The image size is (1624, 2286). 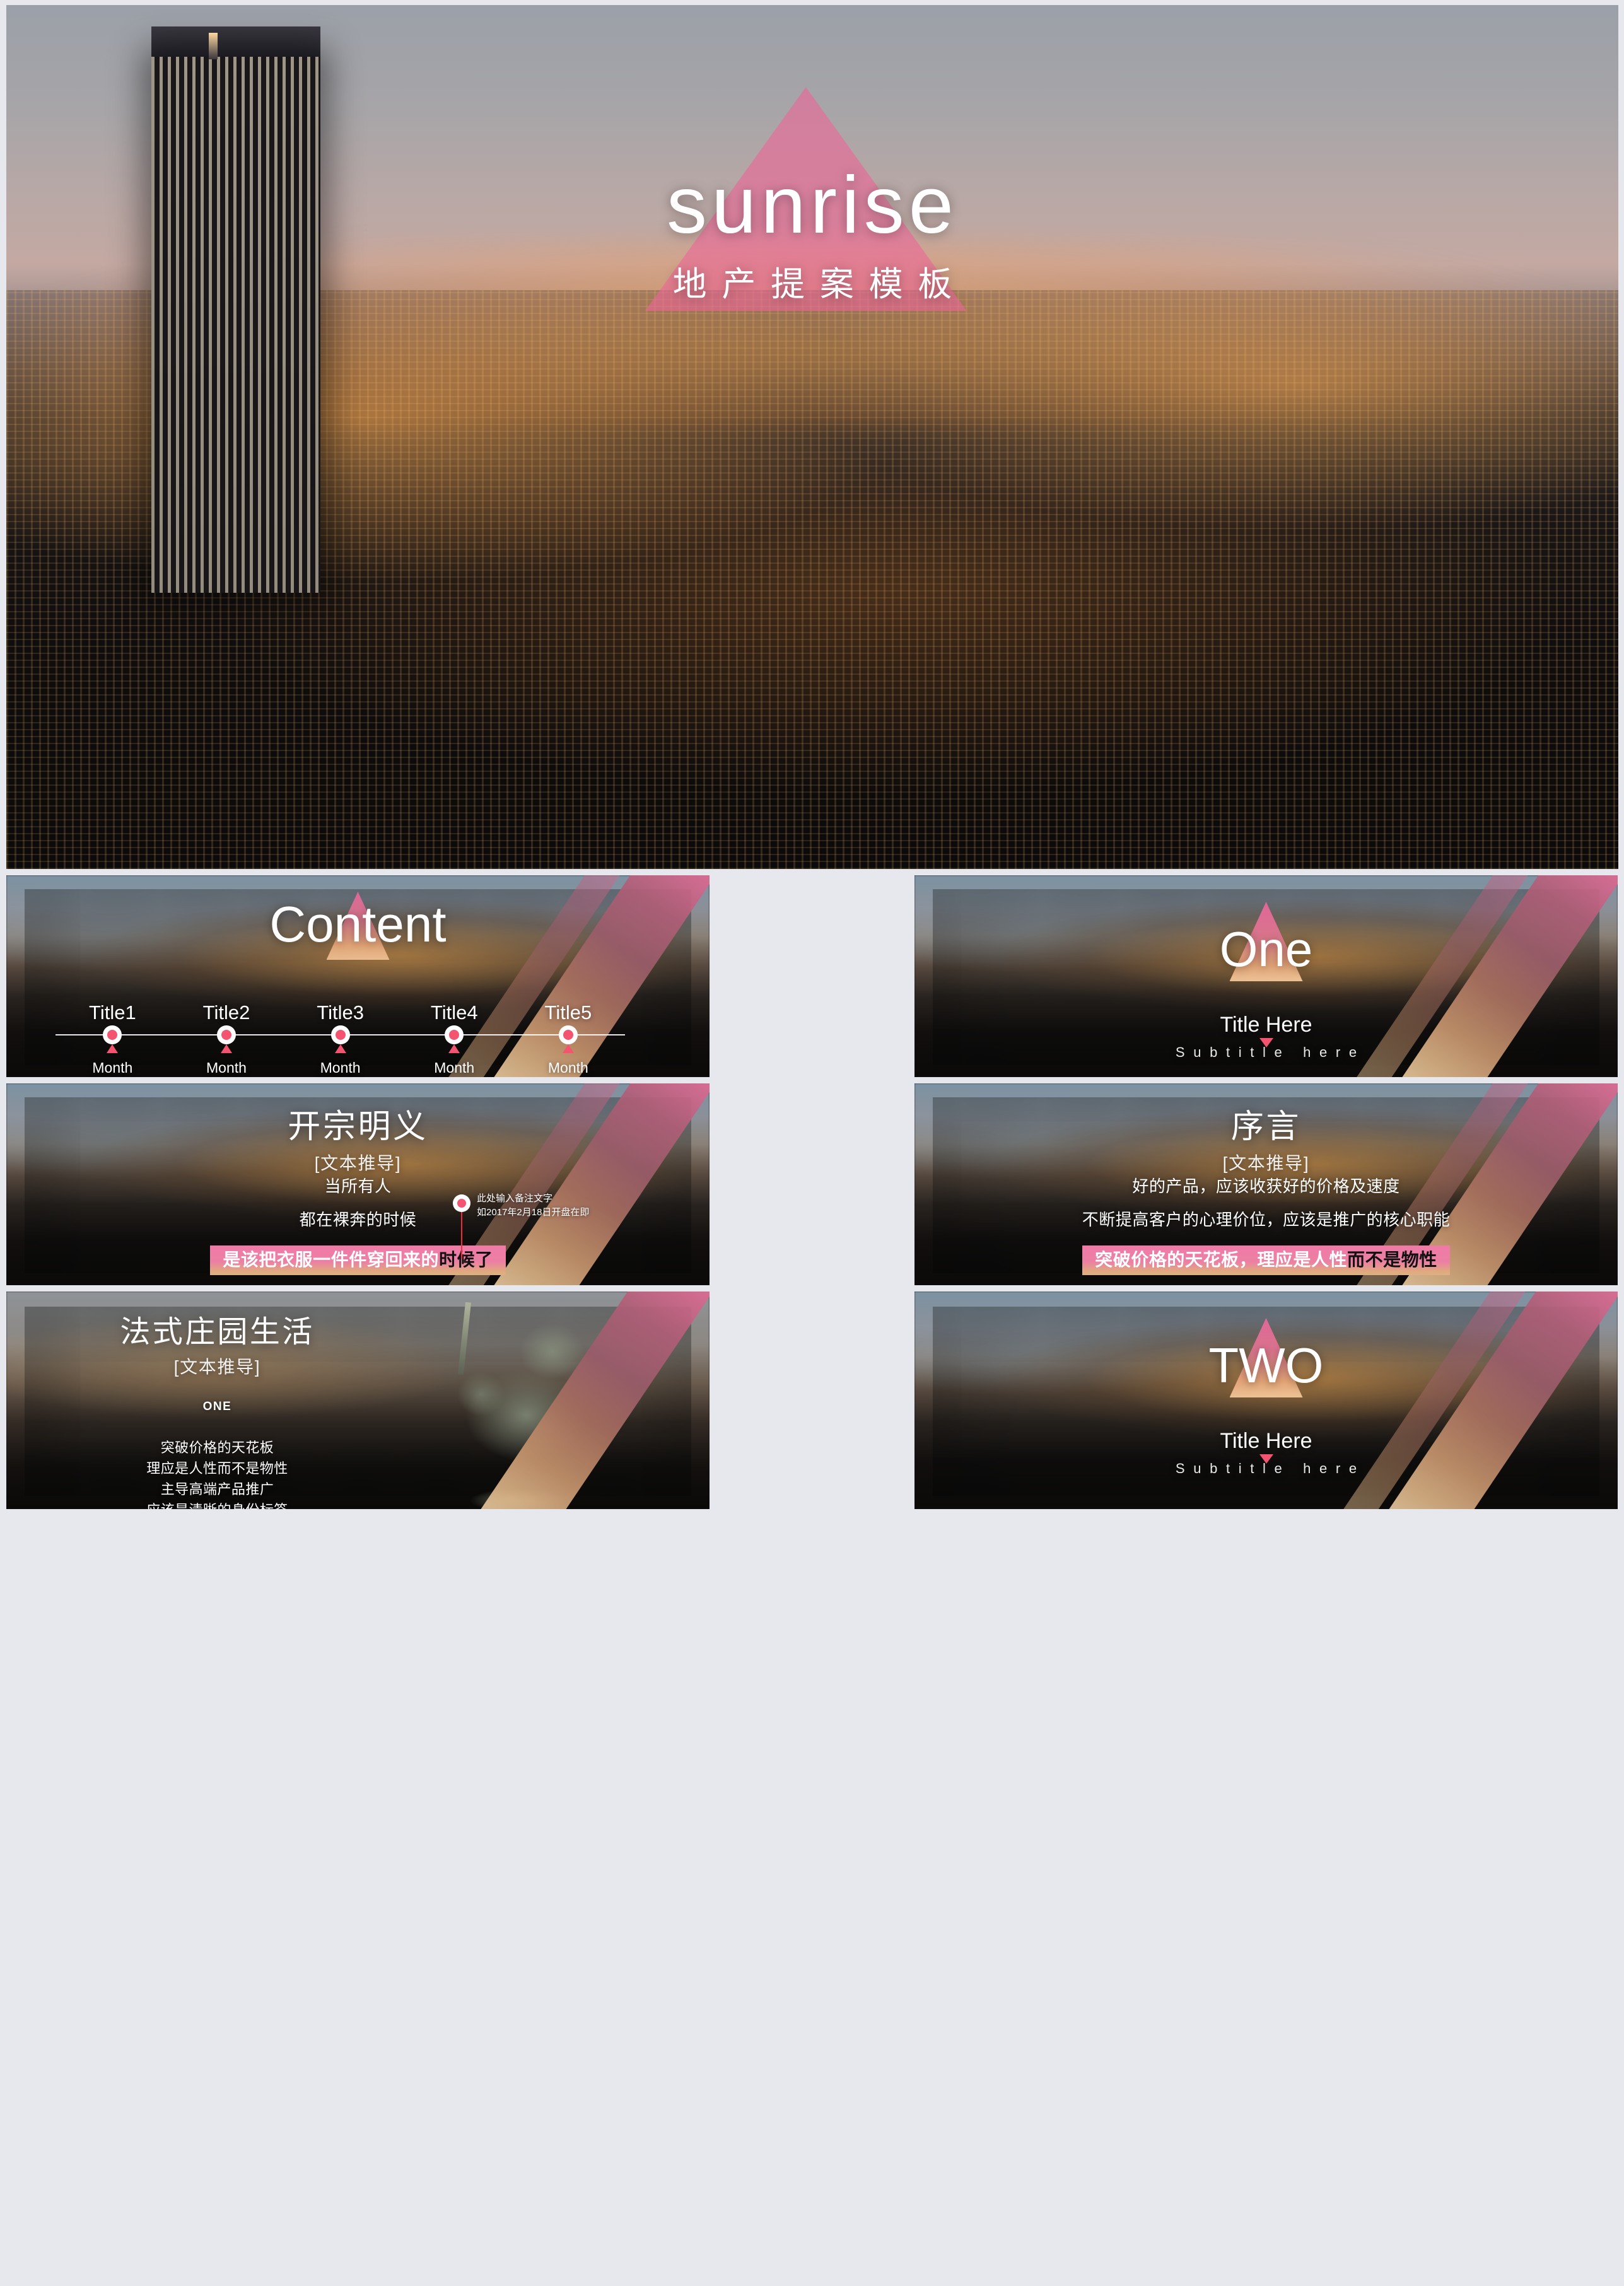 What do you see at coordinates (217, 1506) in the screenshot?
I see `body-line: 应该是清晰的身份标签` at bounding box center [217, 1506].